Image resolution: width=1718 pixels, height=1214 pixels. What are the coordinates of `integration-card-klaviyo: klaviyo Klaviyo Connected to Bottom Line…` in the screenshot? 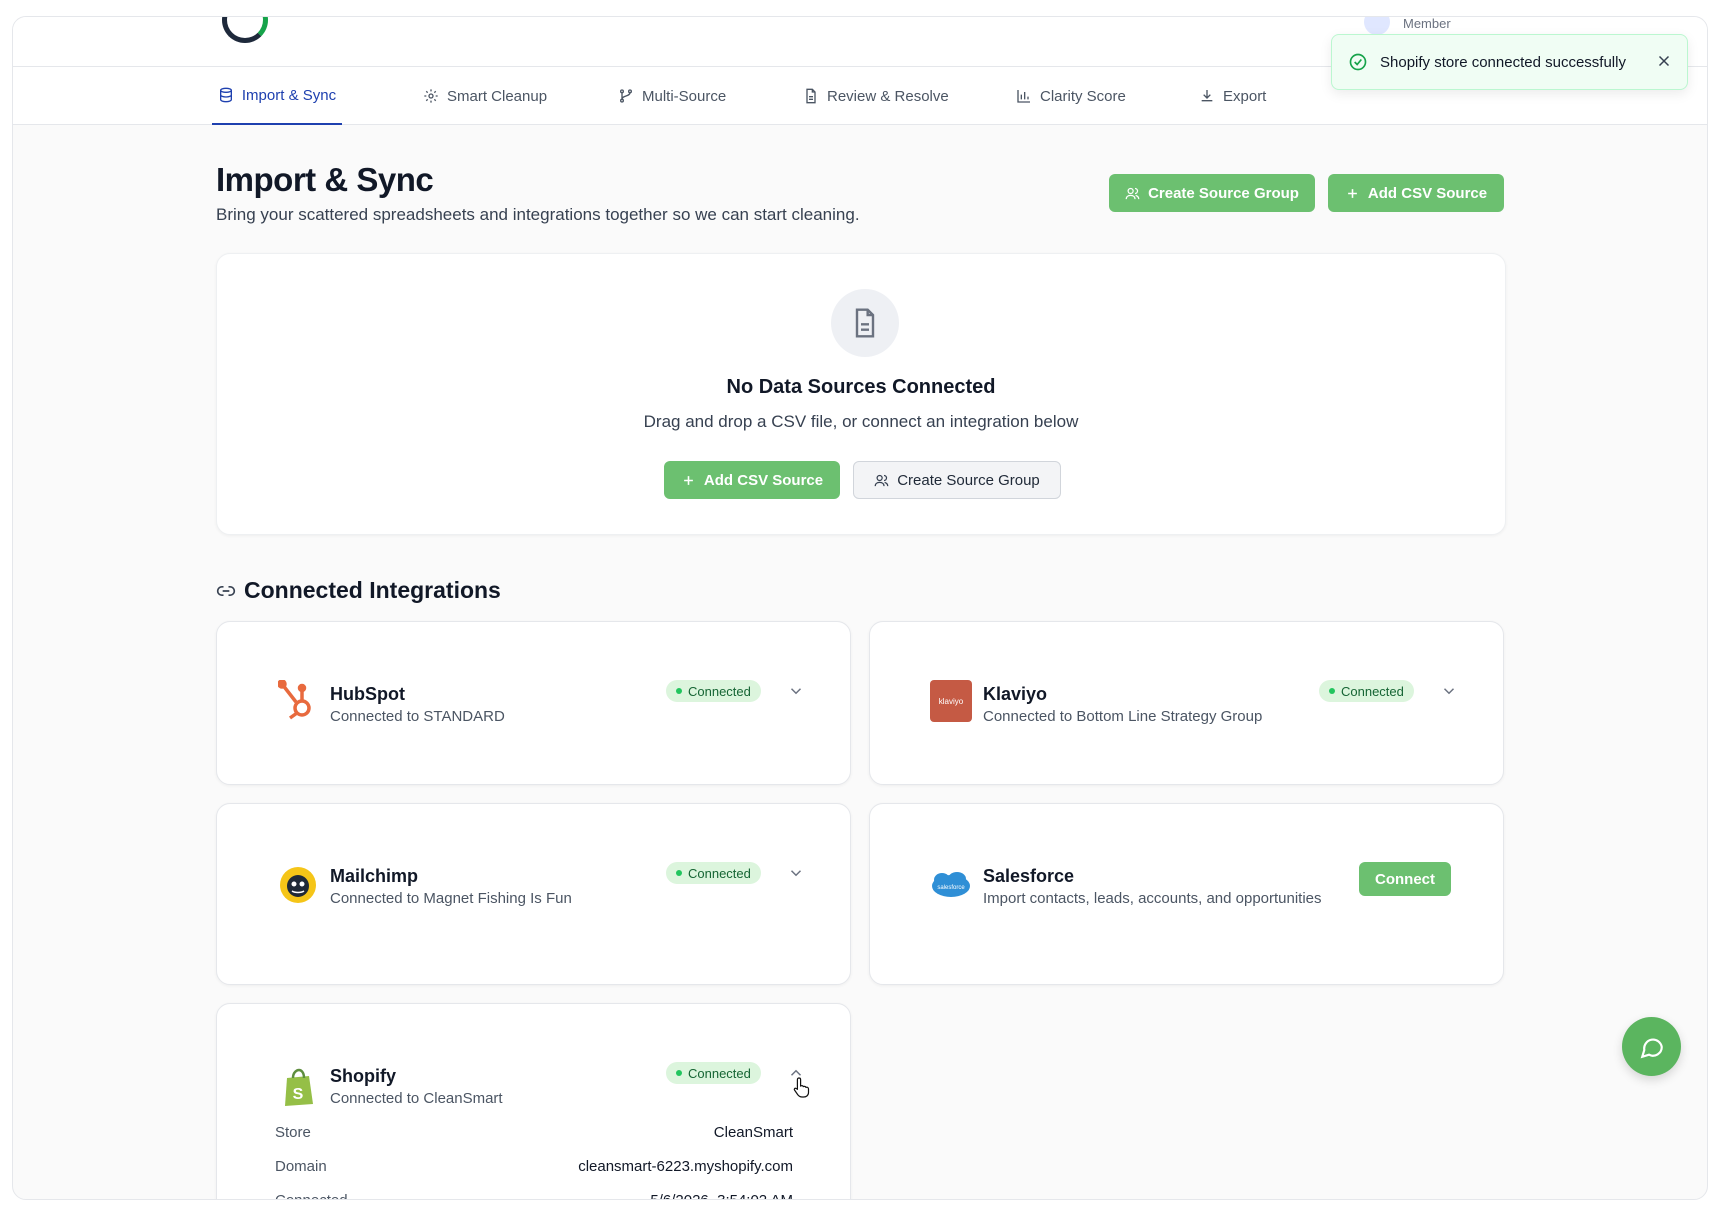 It's located at (1186, 703).